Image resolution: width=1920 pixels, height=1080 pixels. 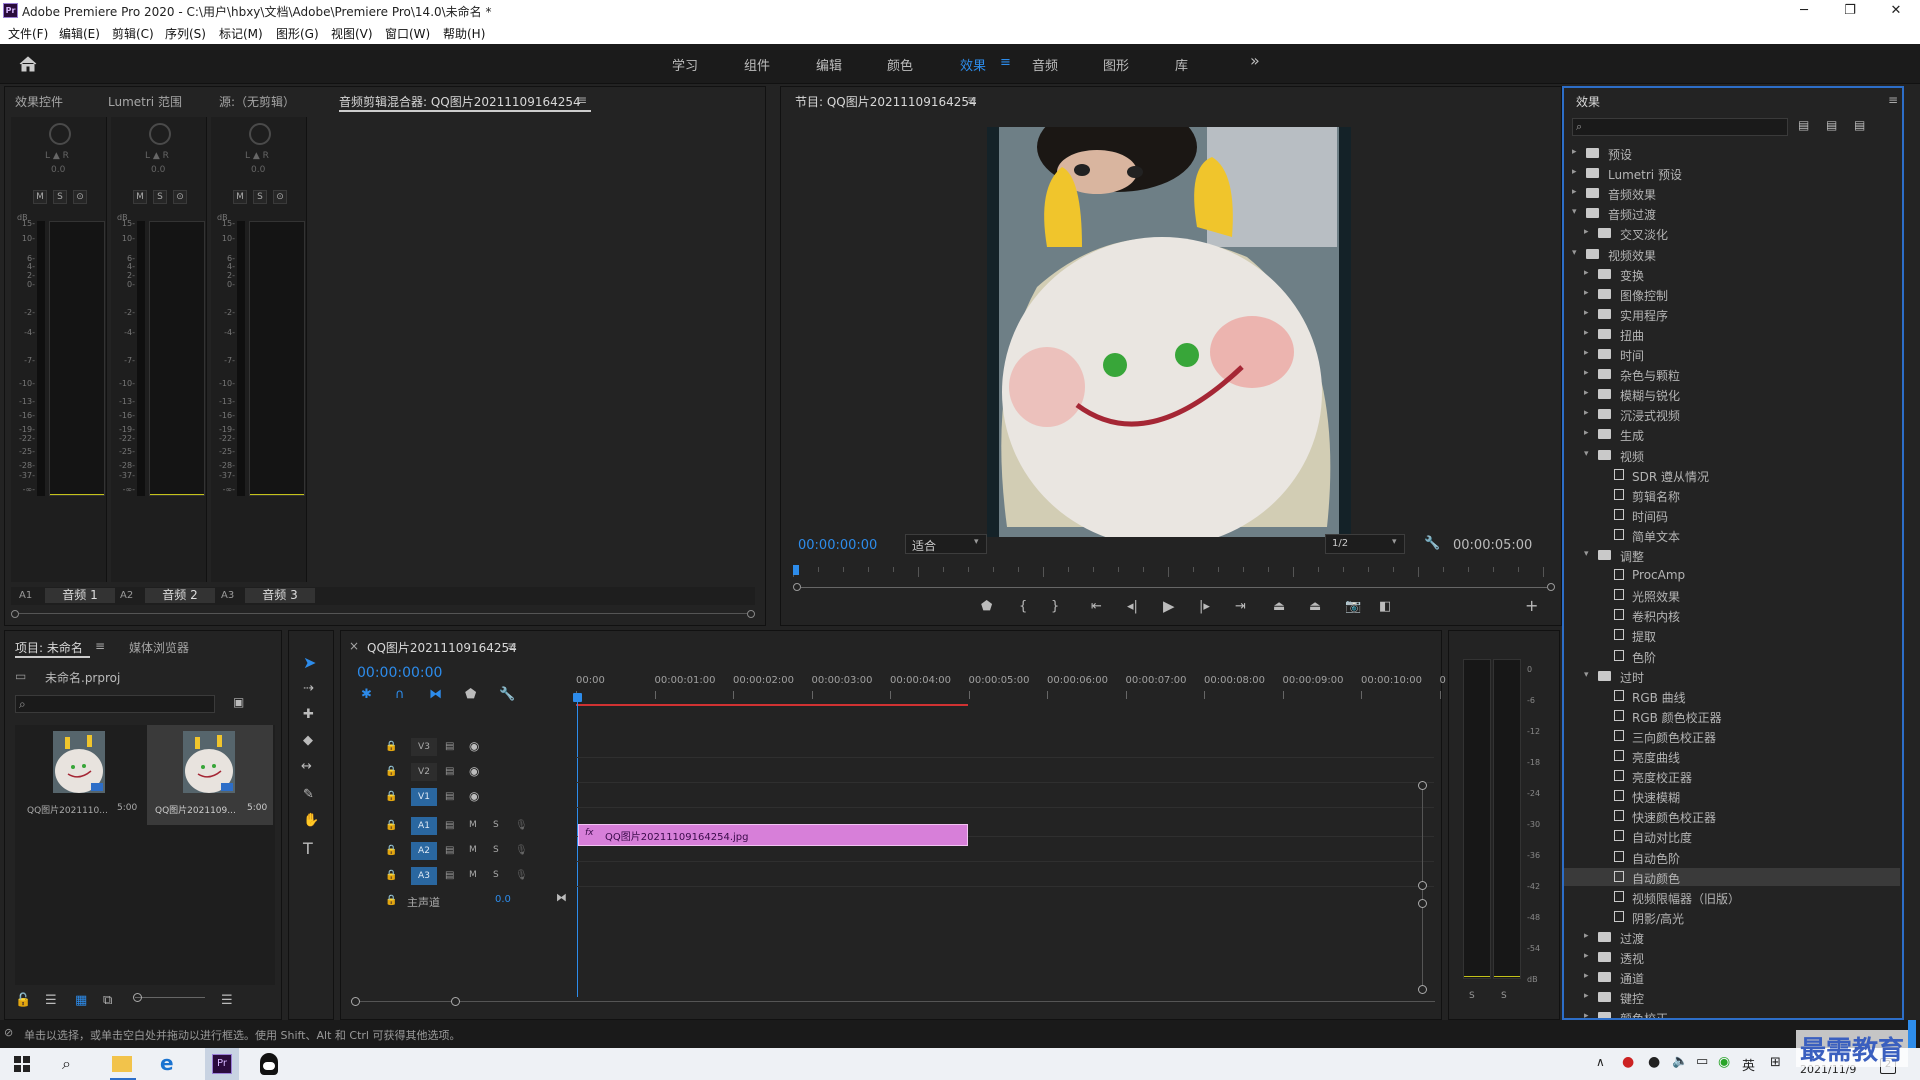 What do you see at coordinates (1732, 957) in the screenshot?
I see `effects-tree-item: ▸ 透视` at bounding box center [1732, 957].